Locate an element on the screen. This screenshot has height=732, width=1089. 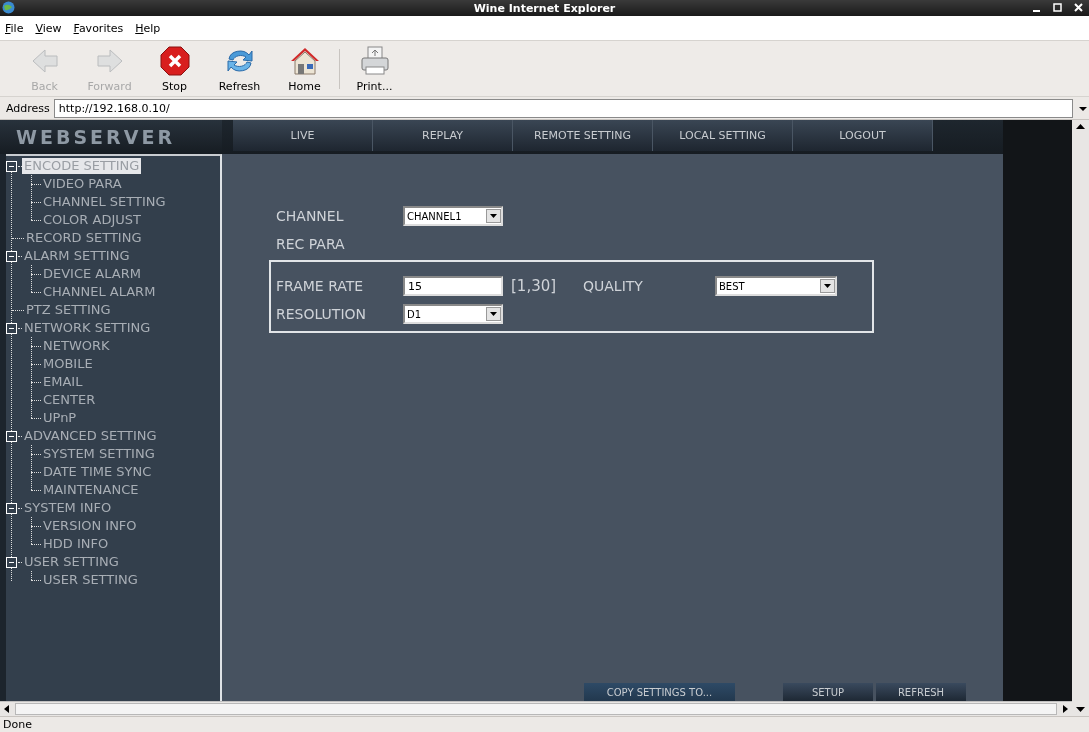
tree-item: MAINTENANCE is located at coordinates (91, 490).